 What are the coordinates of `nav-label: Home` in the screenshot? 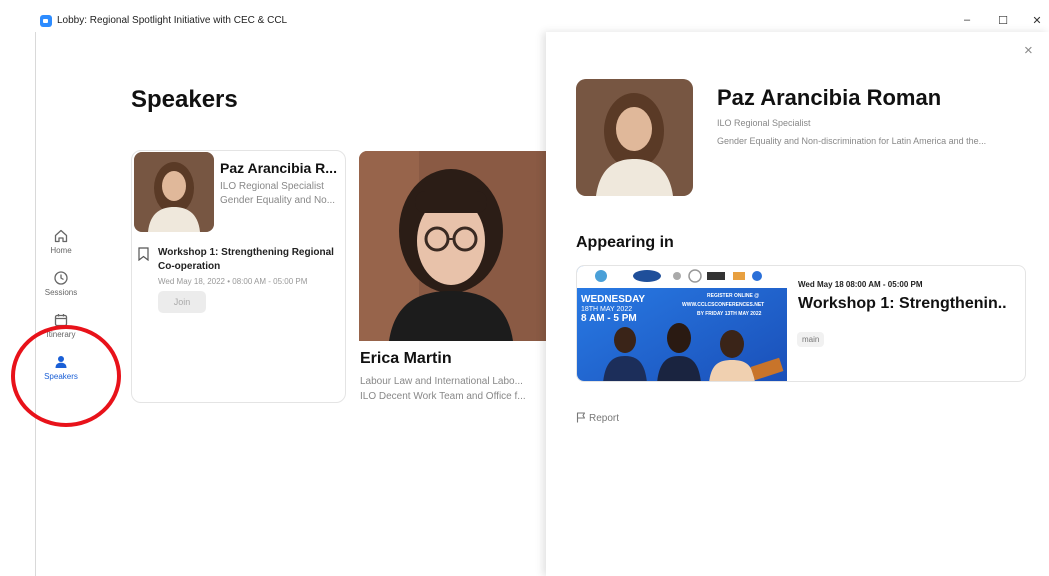 It's located at (61, 250).